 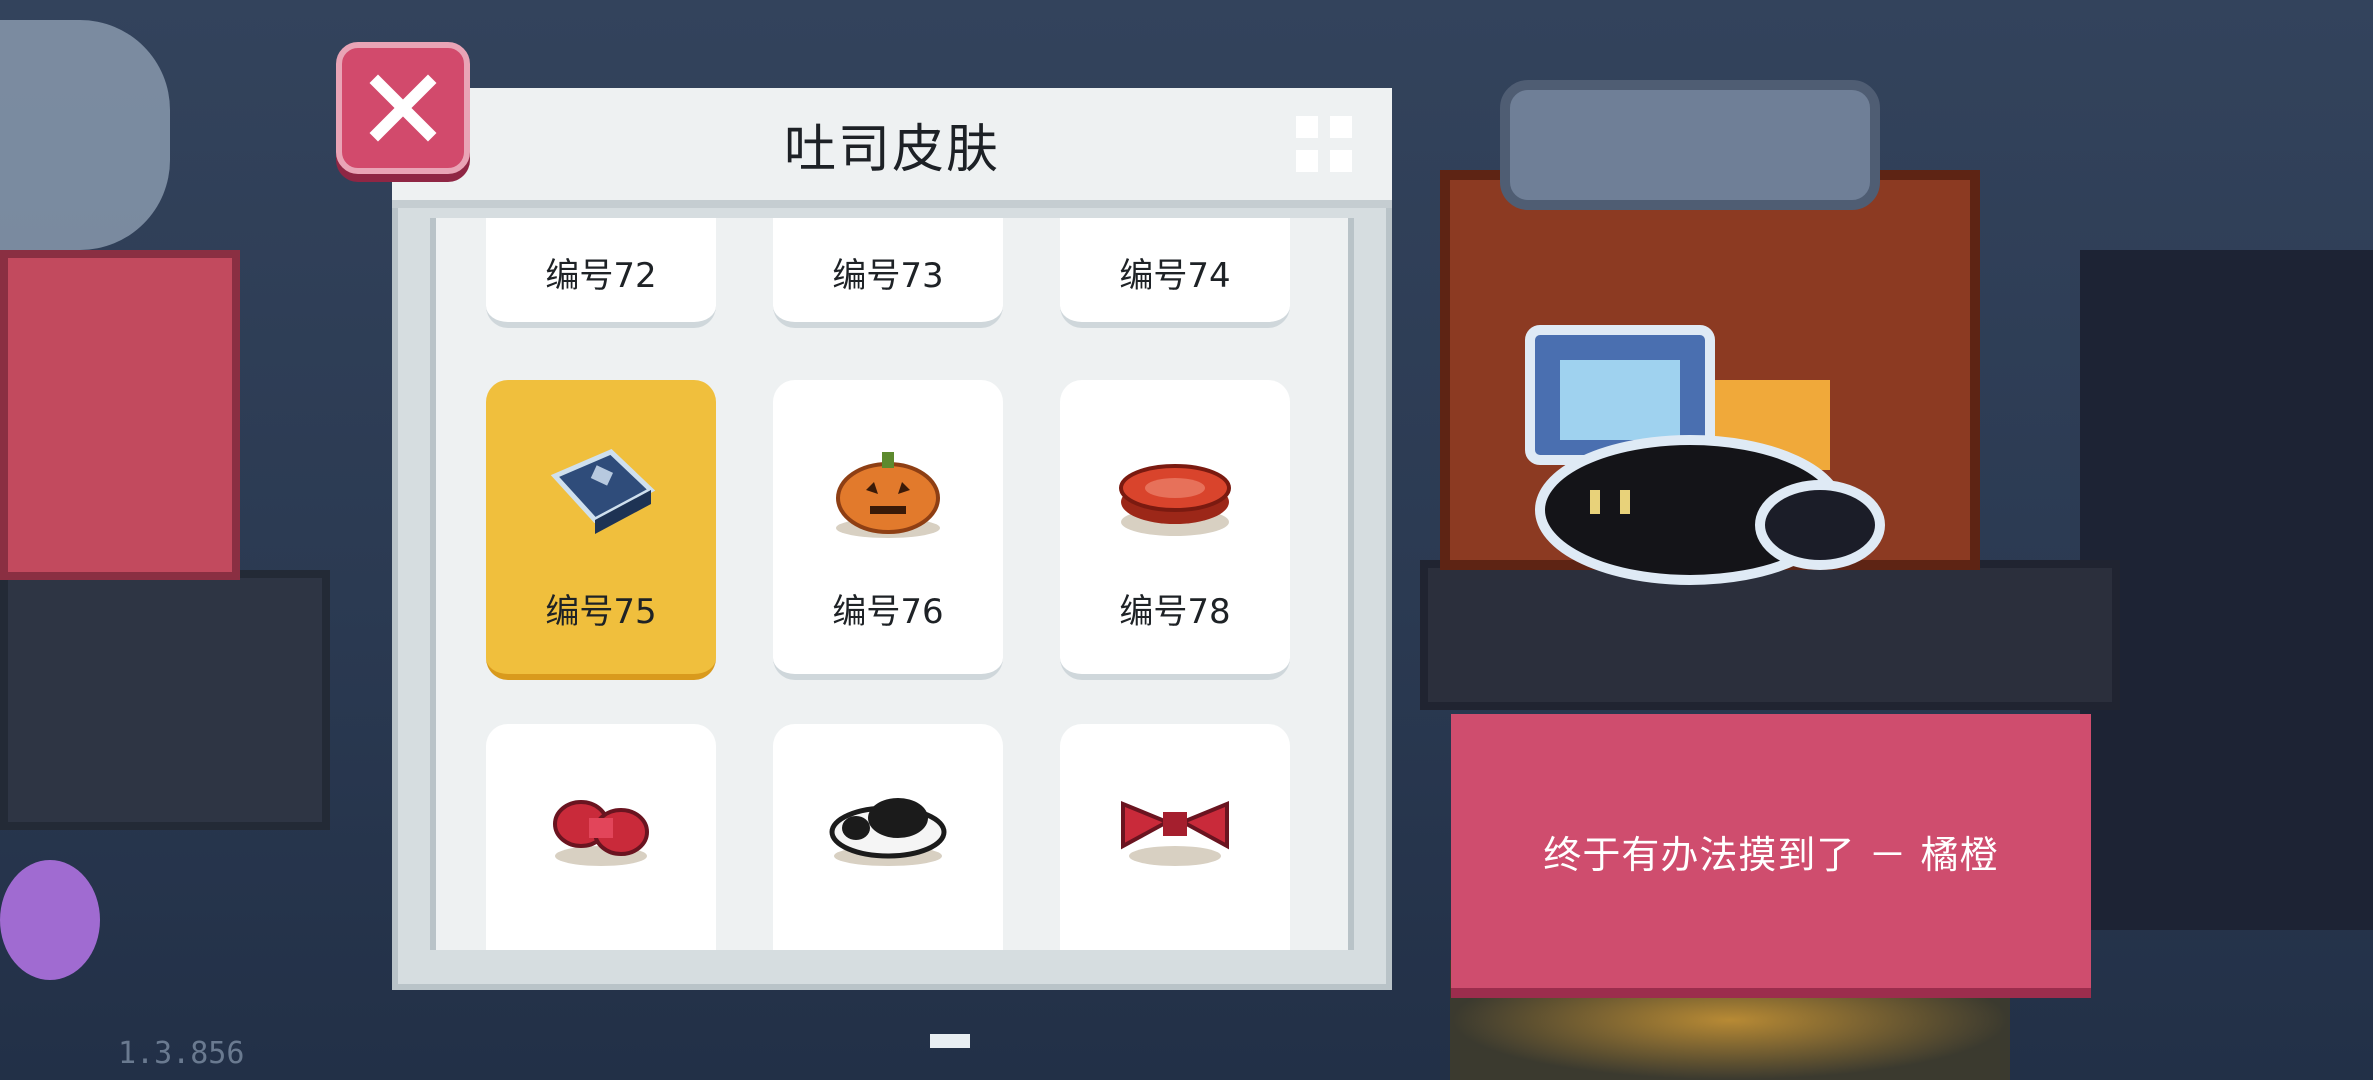 I want to click on skin-card-bowtie, so click(x=1175, y=837).